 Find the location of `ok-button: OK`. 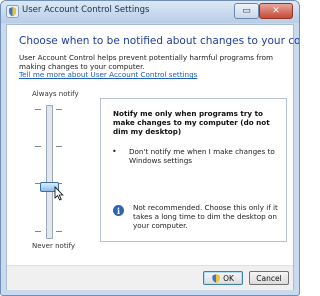

ok-button: OK is located at coordinates (223, 278).